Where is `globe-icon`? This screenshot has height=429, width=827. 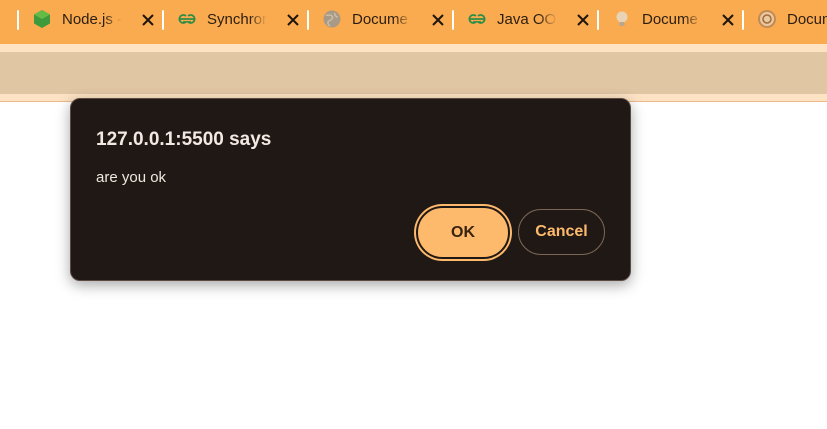
globe-icon is located at coordinates (332, 19).